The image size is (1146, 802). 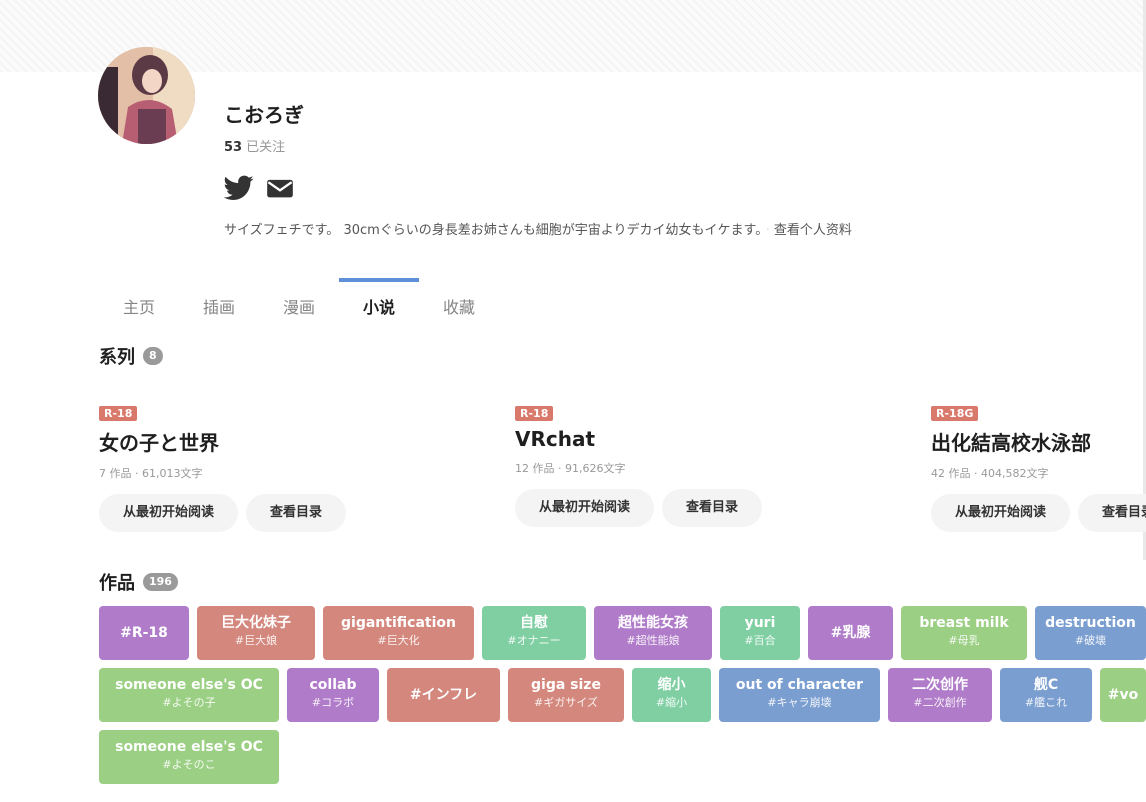 I want to click on tag-subname: #母乳, so click(x=964, y=640).